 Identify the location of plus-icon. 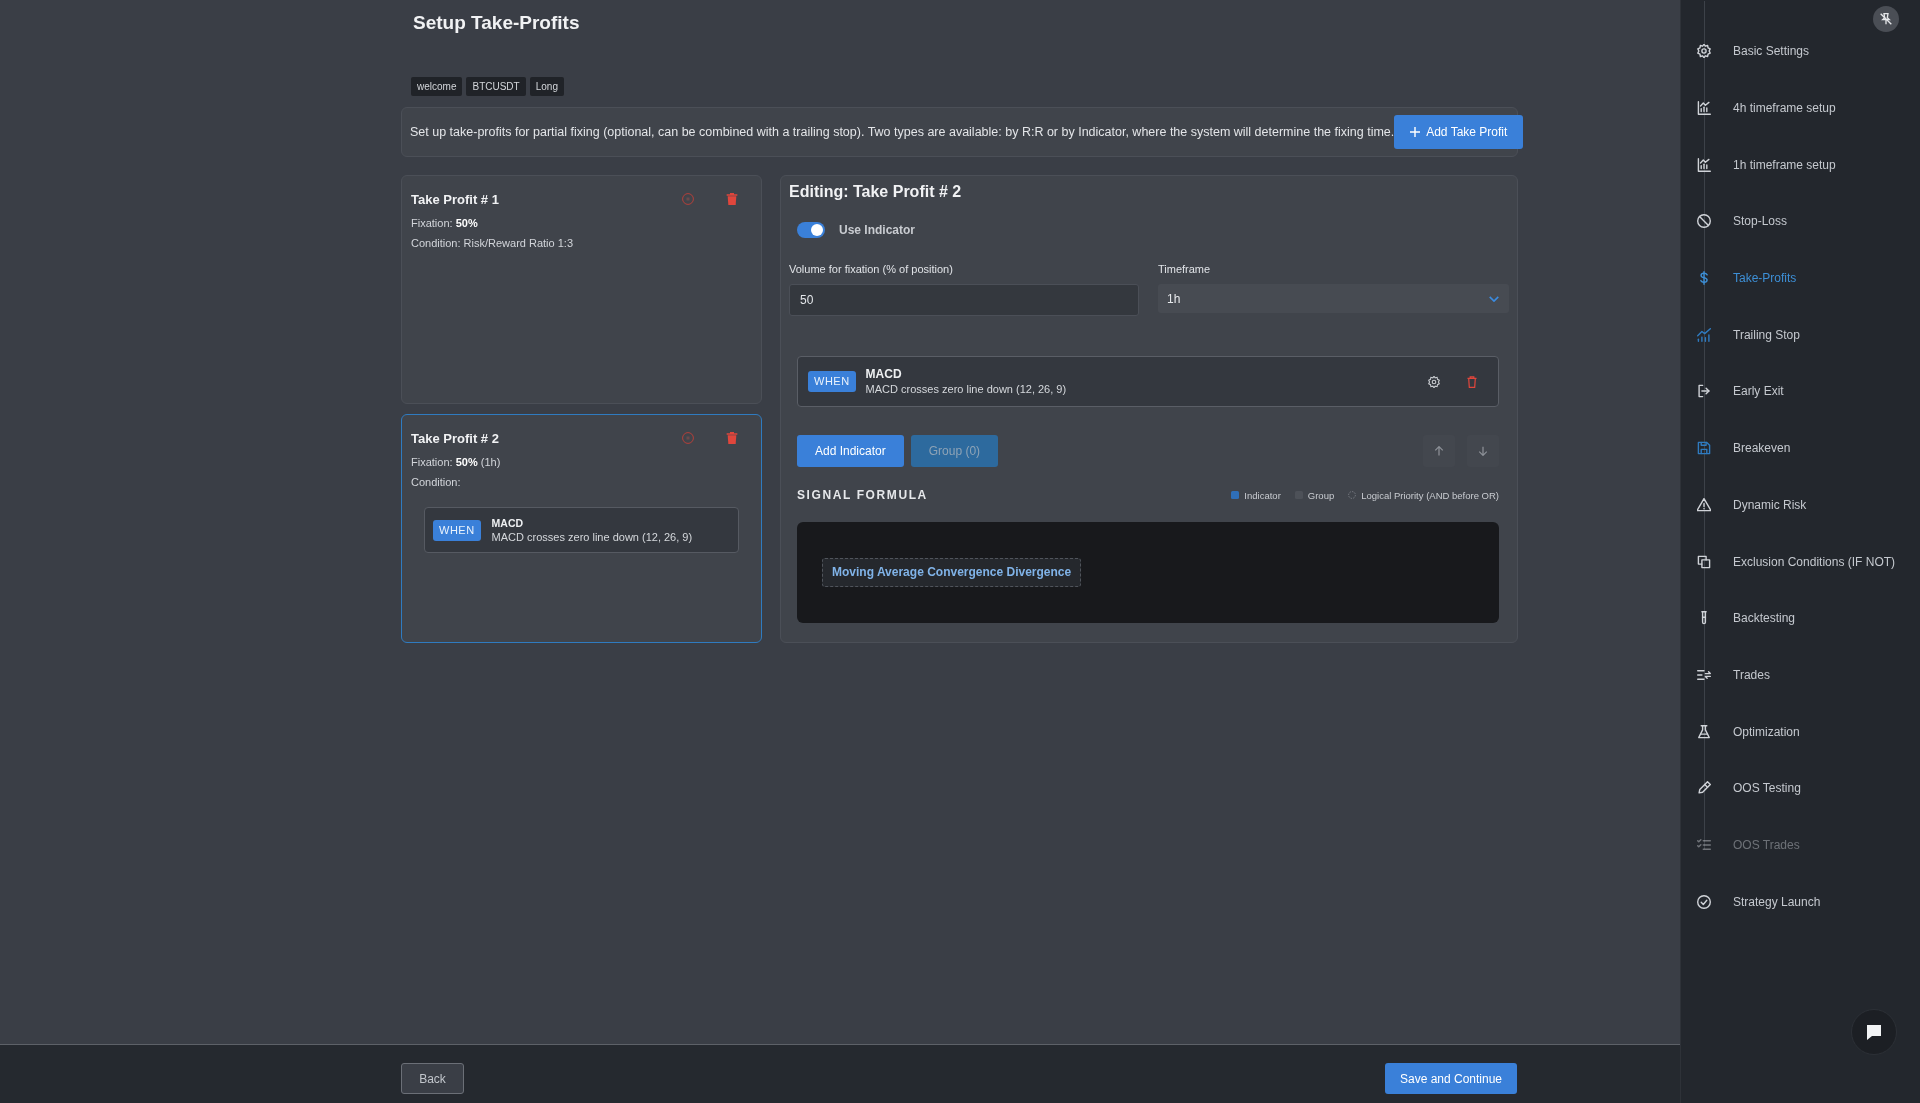
(1415, 132).